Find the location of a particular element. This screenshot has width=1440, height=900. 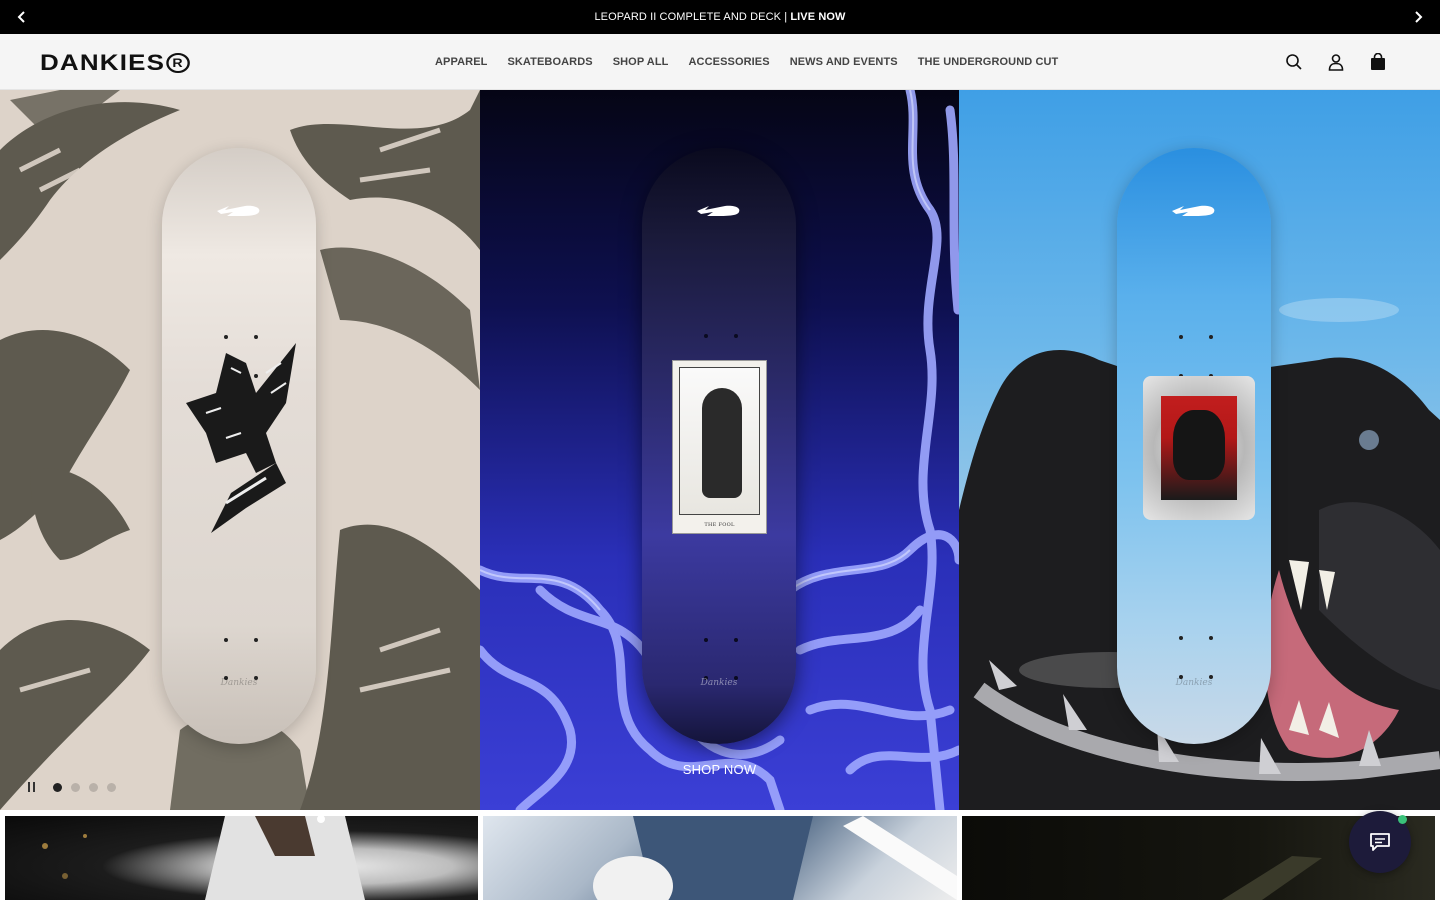

featured-tiles is located at coordinates (720, 855).